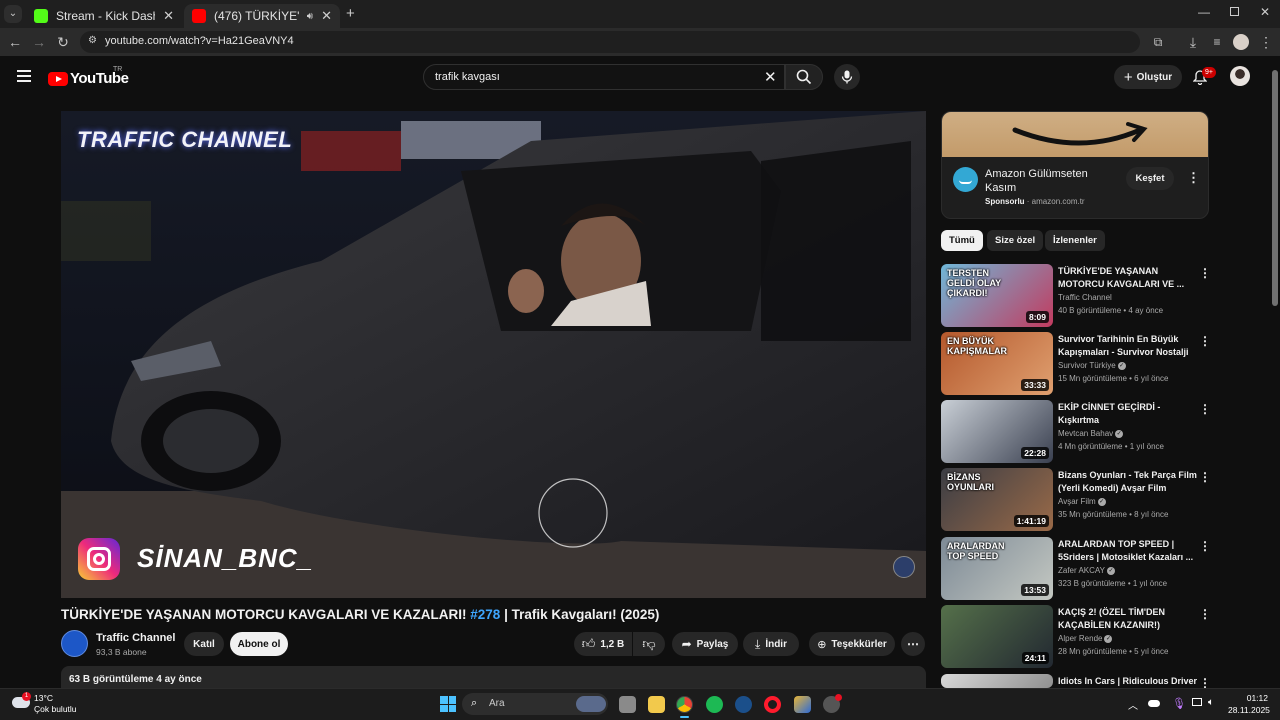 This screenshot has width=1280, height=720. Describe the element at coordinates (1133, 704) in the screenshot. I see `tray-chevron-icon: ︿` at that location.